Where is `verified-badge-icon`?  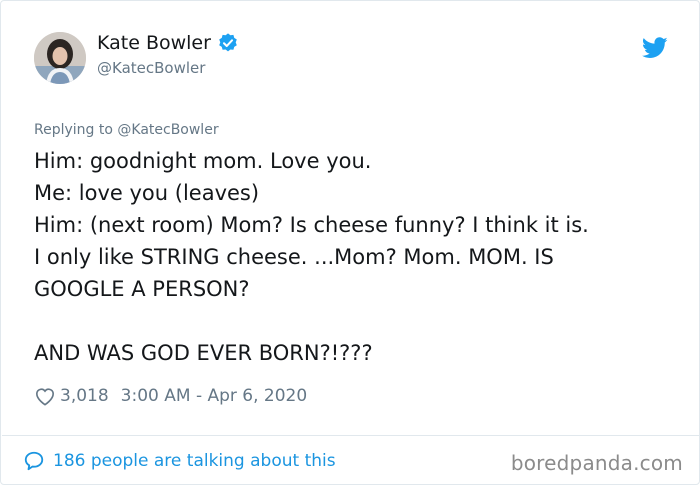
verified-badge-icon is located at coordinates (228, 43).